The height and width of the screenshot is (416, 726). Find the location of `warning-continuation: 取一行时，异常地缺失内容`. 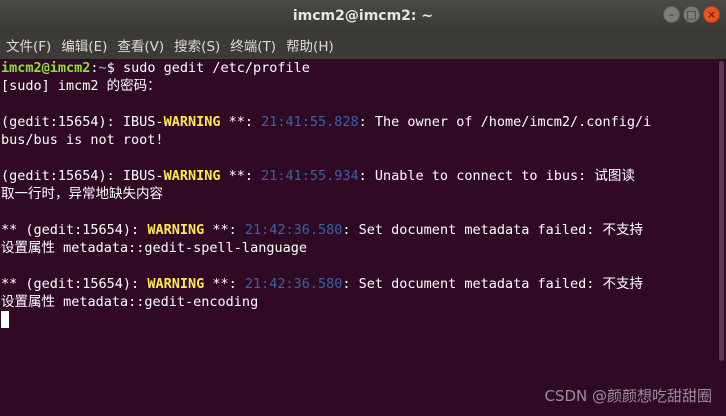

warning-continuation: 取一行时，异常地缺失内容 is located at coordinates (82, 194).